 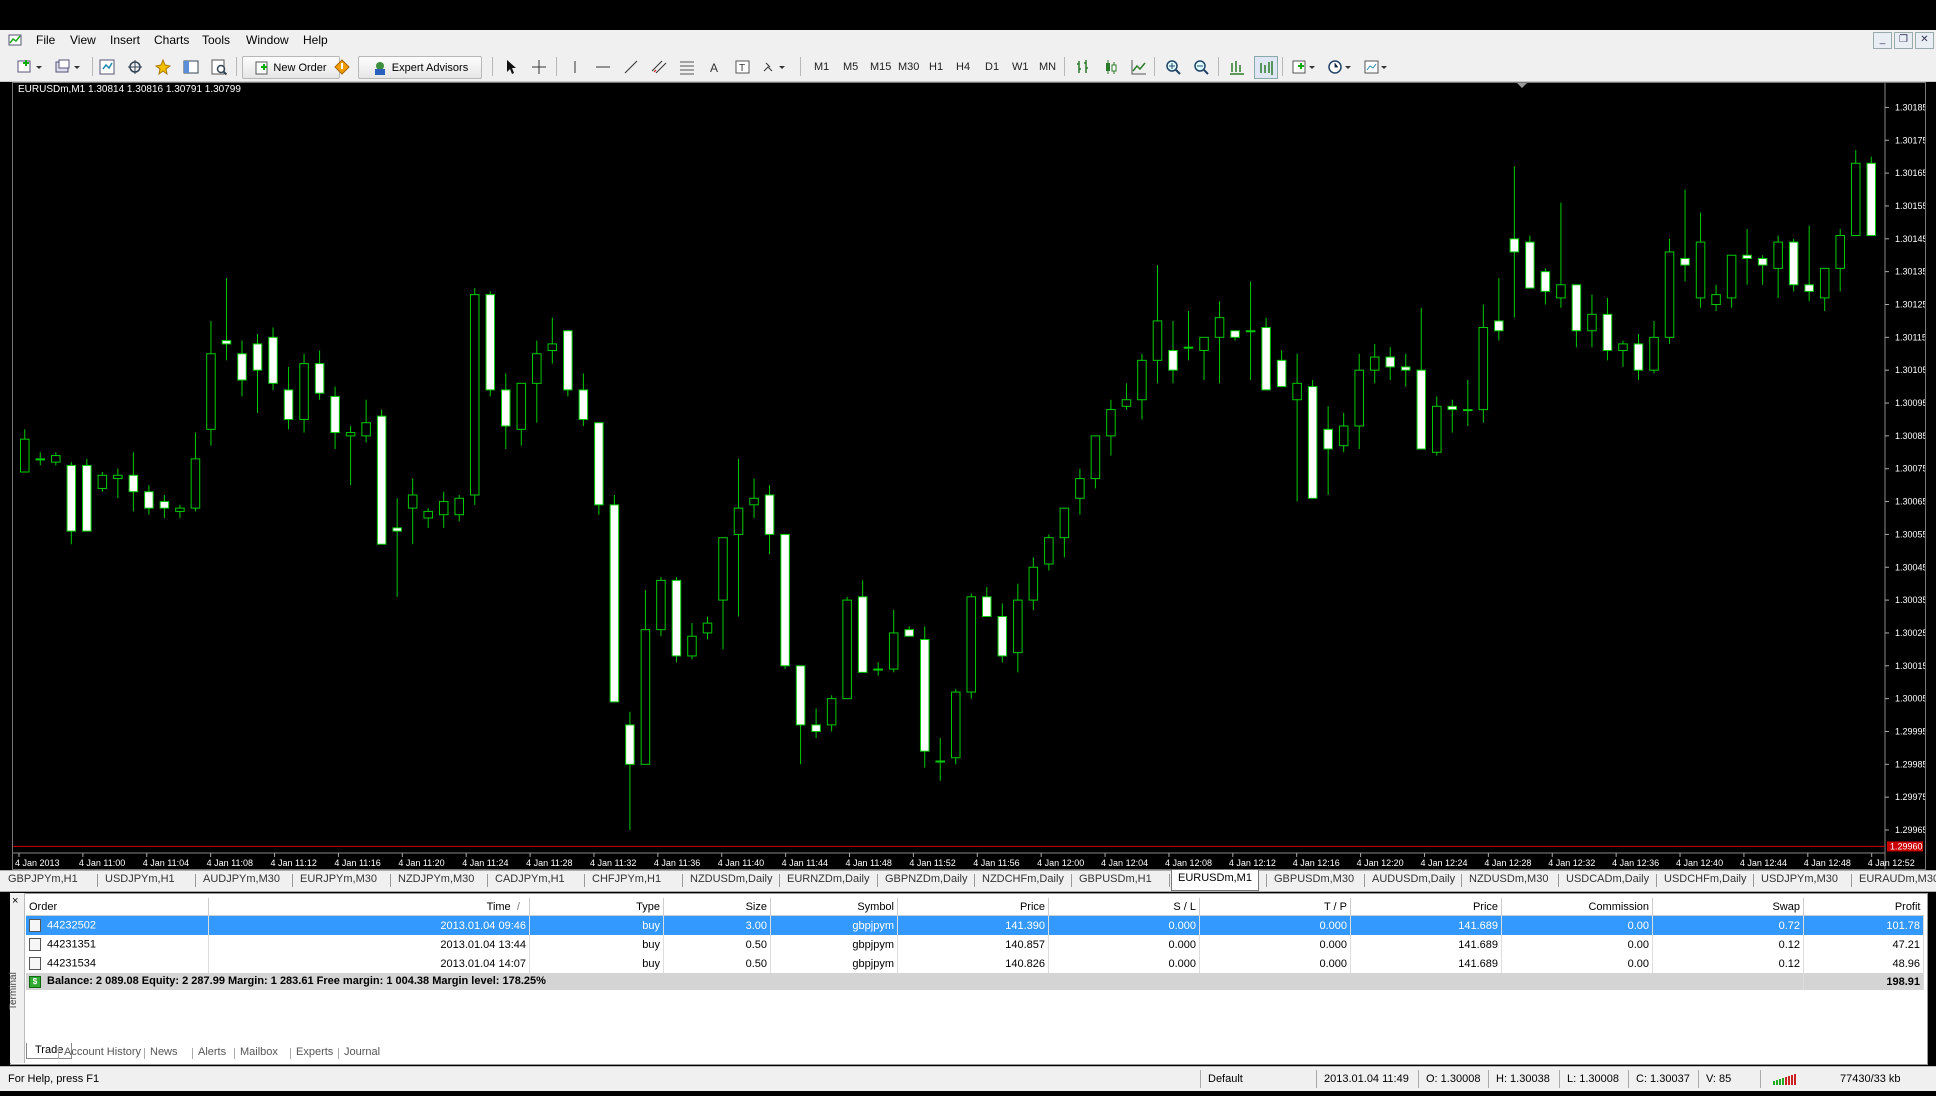 I want to click on terminal-icon, so click(x=191, y=66).